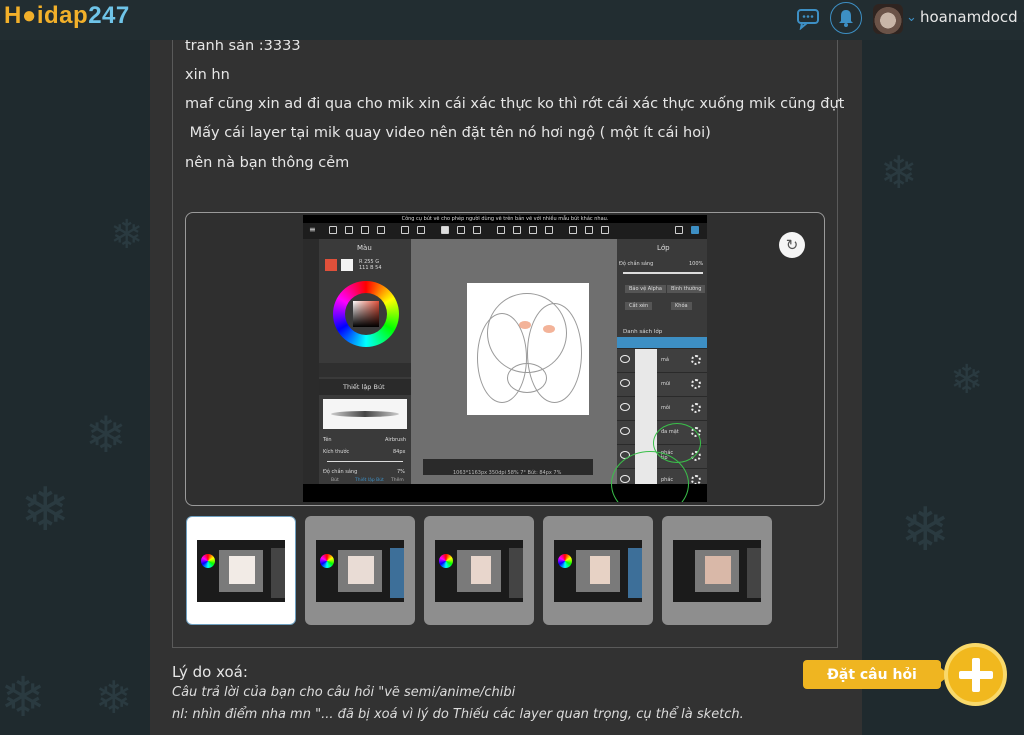  What do you see at coordinates (369, 480) in the screenshot?
I see `bottom-tool-label: Thiết lập Bút` at bounding box center [369, 480].